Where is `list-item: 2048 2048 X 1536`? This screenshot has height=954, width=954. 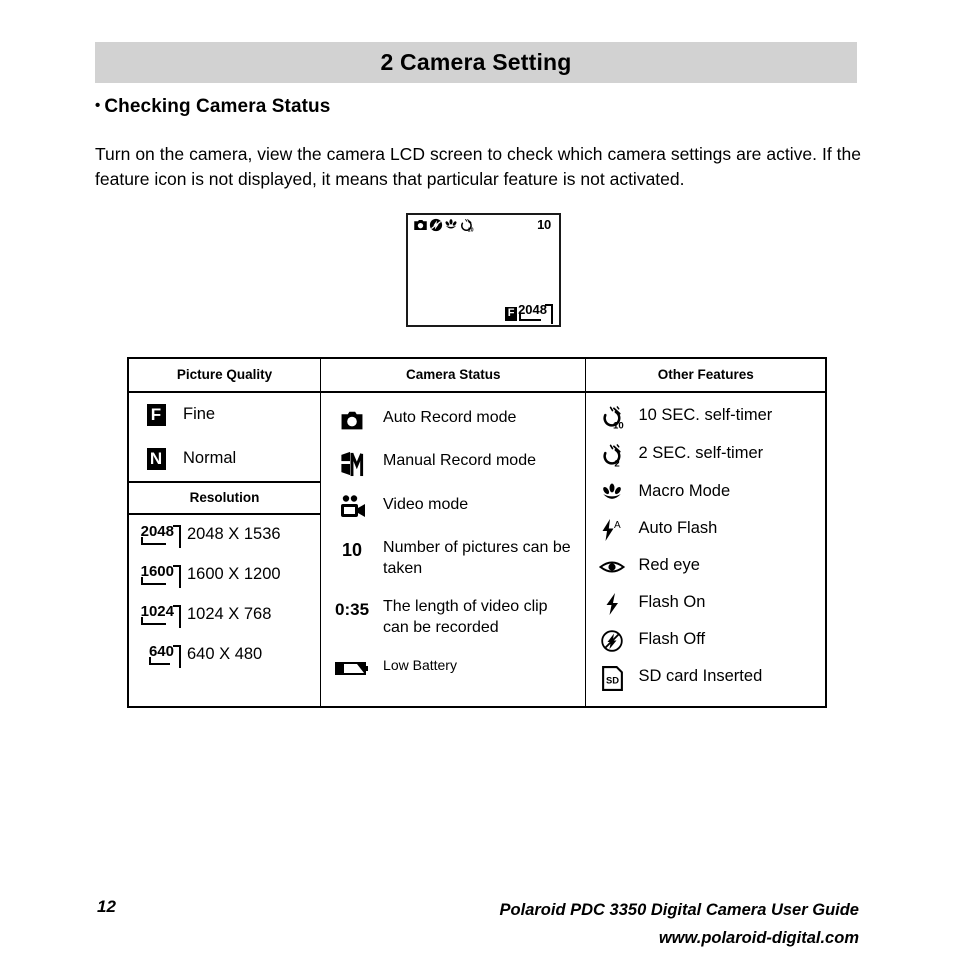 list-item: 2048 2048 X 1536 is located at coordinates (224, 535).